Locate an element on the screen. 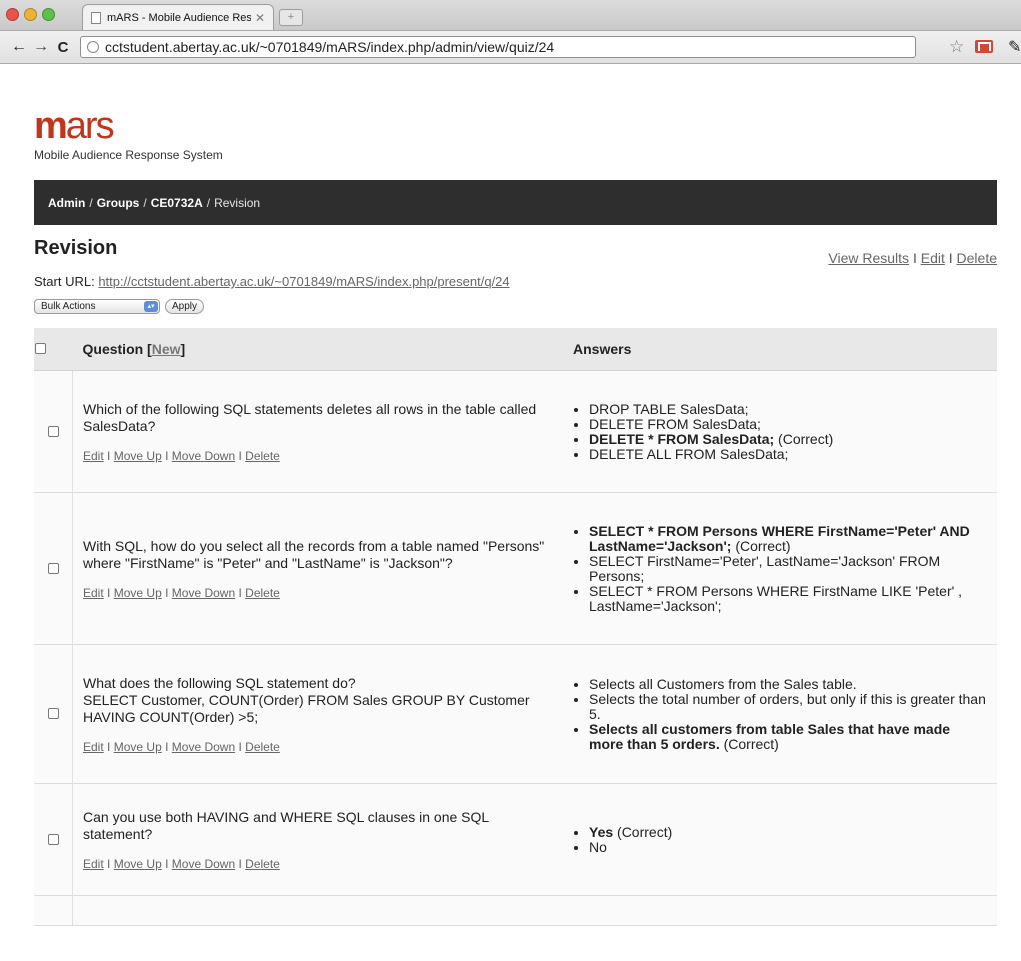 The image size is (1021, 961). site-logo: mars is located at coordinates (515, 126).